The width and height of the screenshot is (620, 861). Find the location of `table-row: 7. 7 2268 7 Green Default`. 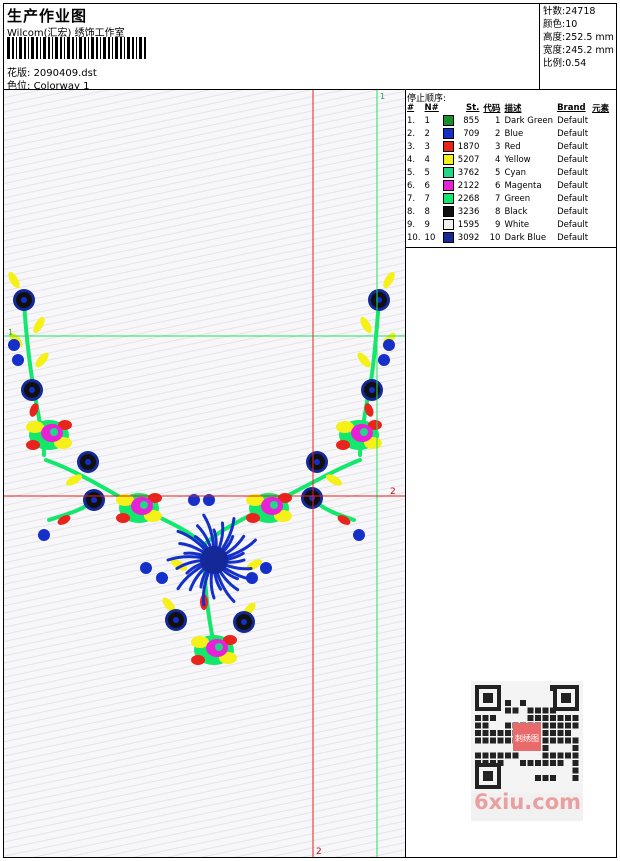

table-row: 7. 7 2268 7 Green Default is located at coordinates (508, 198).